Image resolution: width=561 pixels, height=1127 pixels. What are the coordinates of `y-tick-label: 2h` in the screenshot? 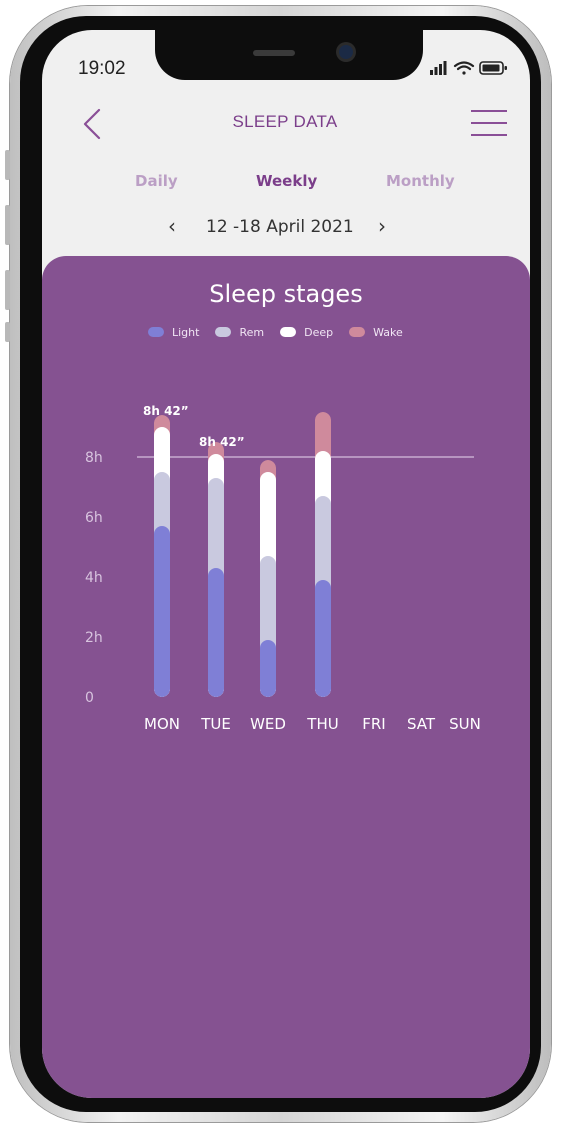 It's located at (94, 638).